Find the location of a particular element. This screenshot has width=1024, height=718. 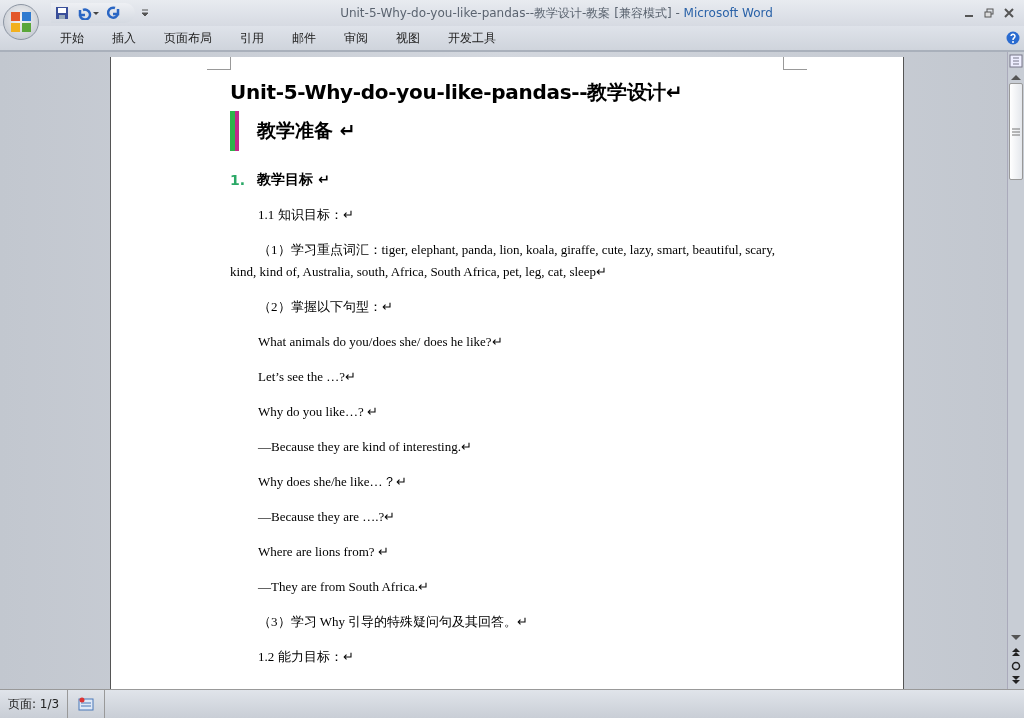

paragraph: 1.1 知识目标：↵ is located at coordinates (306, 215).